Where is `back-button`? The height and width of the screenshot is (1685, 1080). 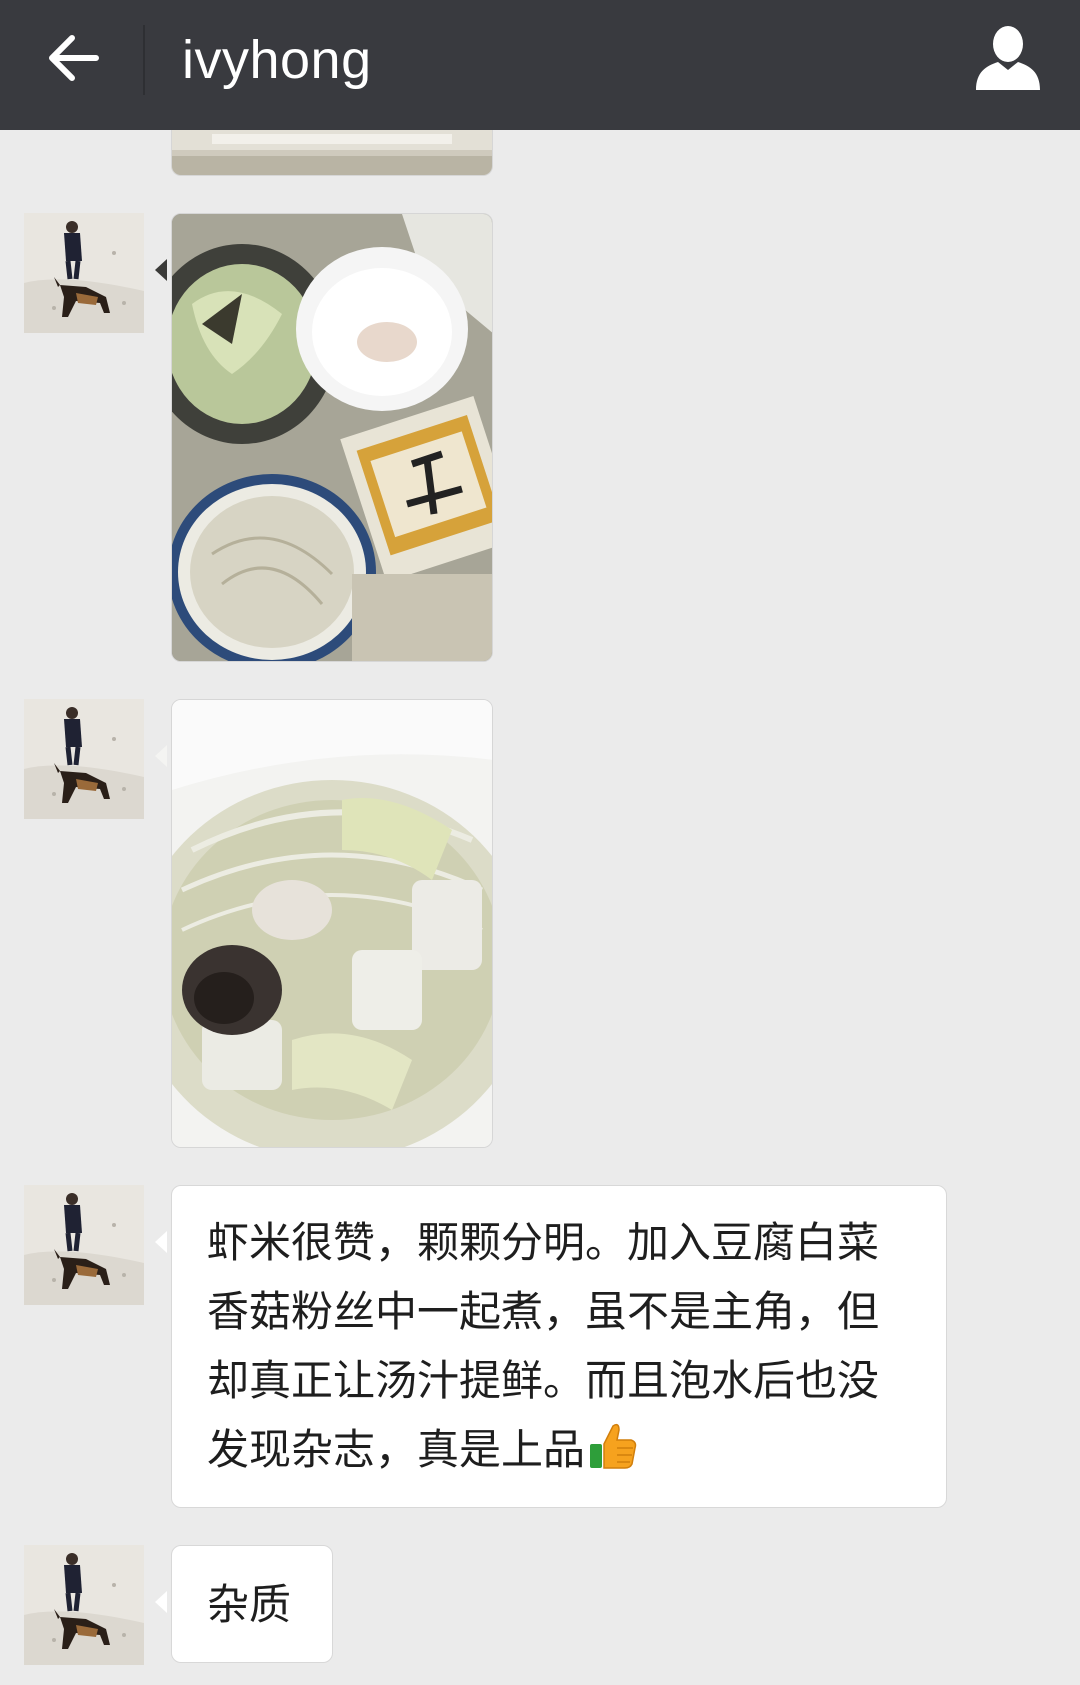 back-button is located at coordinates (78, 66).